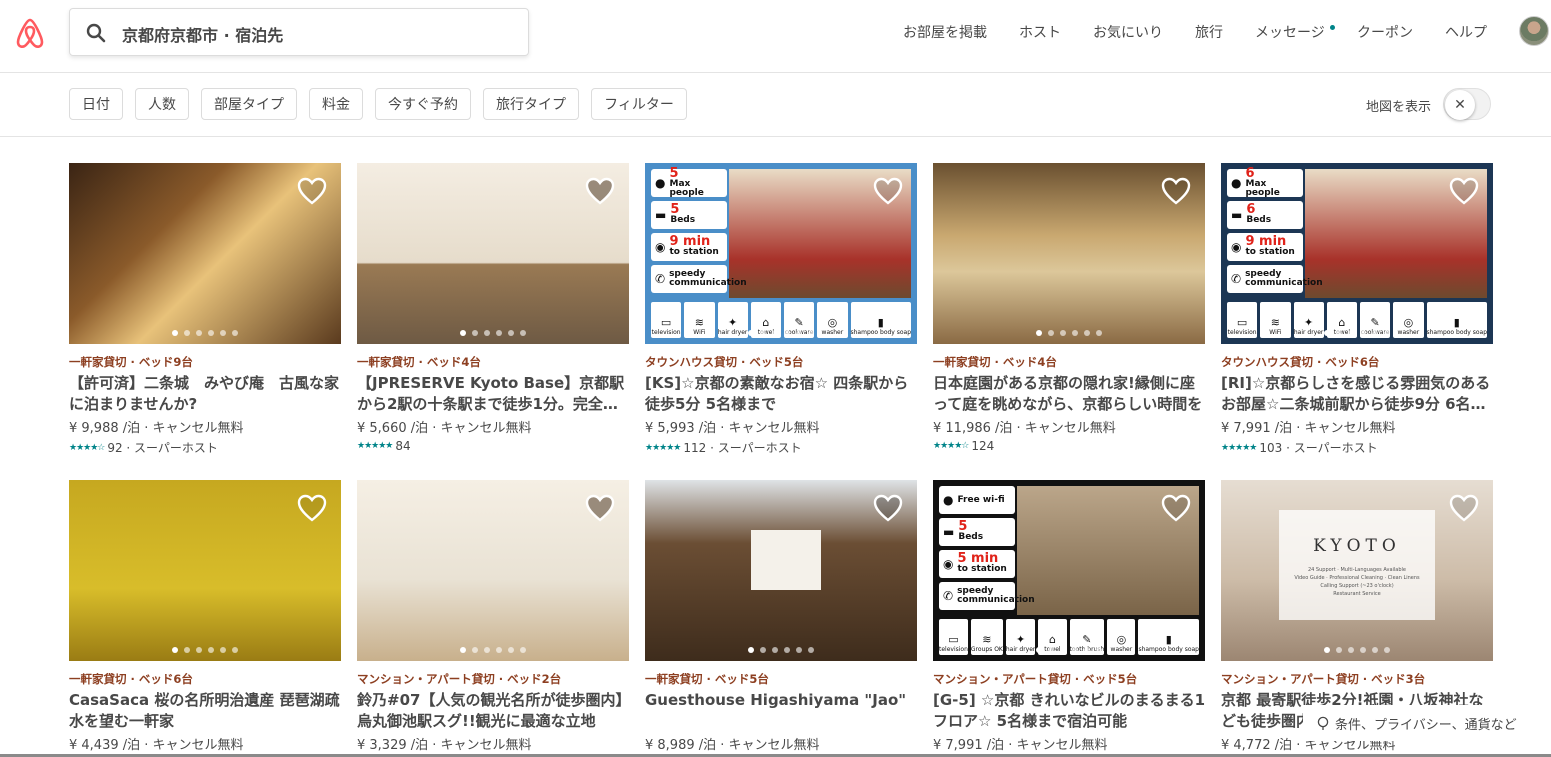 This screenshot has width=1551, height=757. What do you see at coordinates (1467, 104) in the screenshot?
I see `show-map-toggle: ✕` at bounding box center [1467, 104].